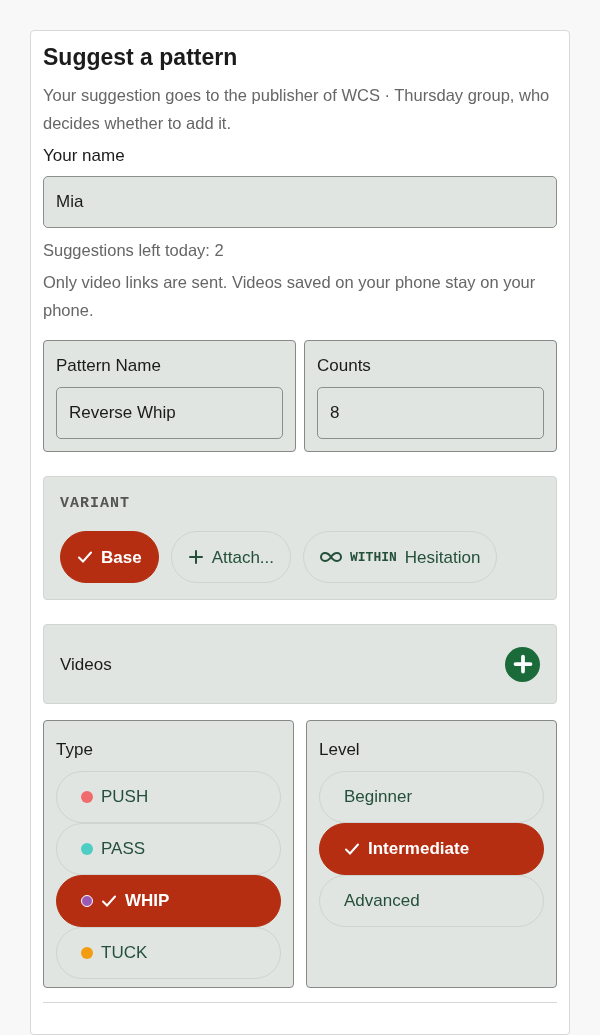 The image size is (600, 1035). Describe the element at coordinates (169, 412) in the screenshot. I see `text-input: Reverse Whip` at that location.